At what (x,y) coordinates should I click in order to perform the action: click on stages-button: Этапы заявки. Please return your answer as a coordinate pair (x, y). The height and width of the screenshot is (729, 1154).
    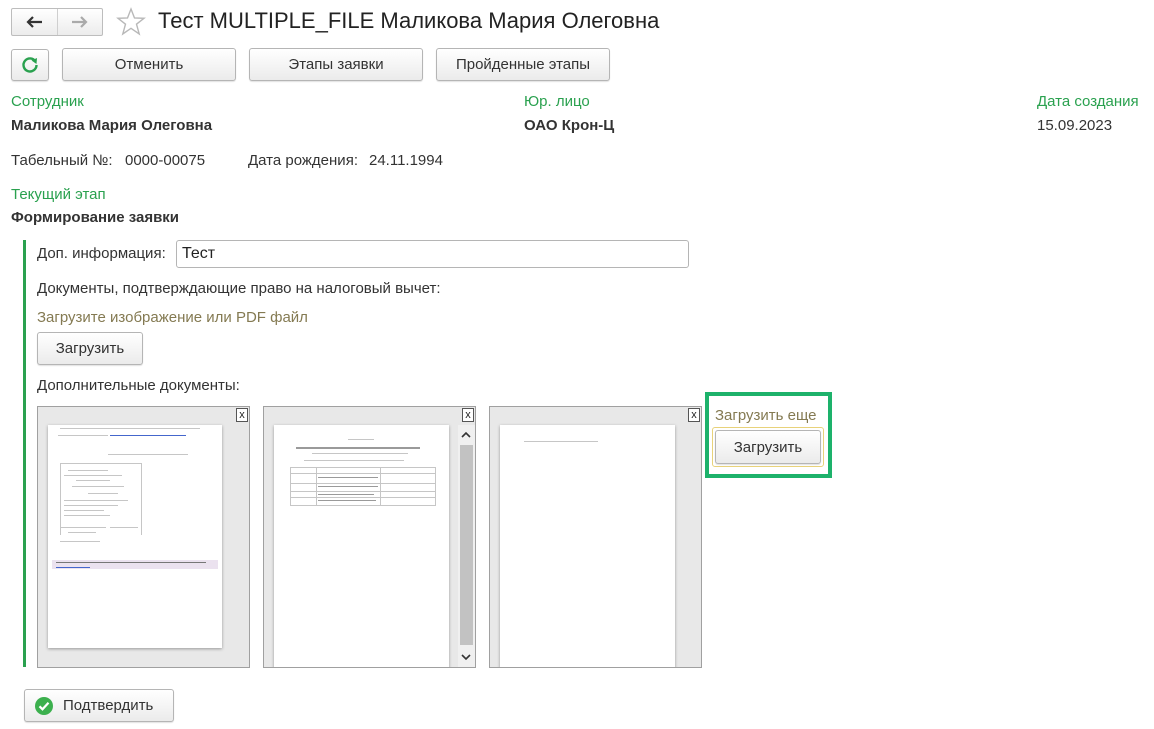
    Looking at the image, I should click on (336, 64).